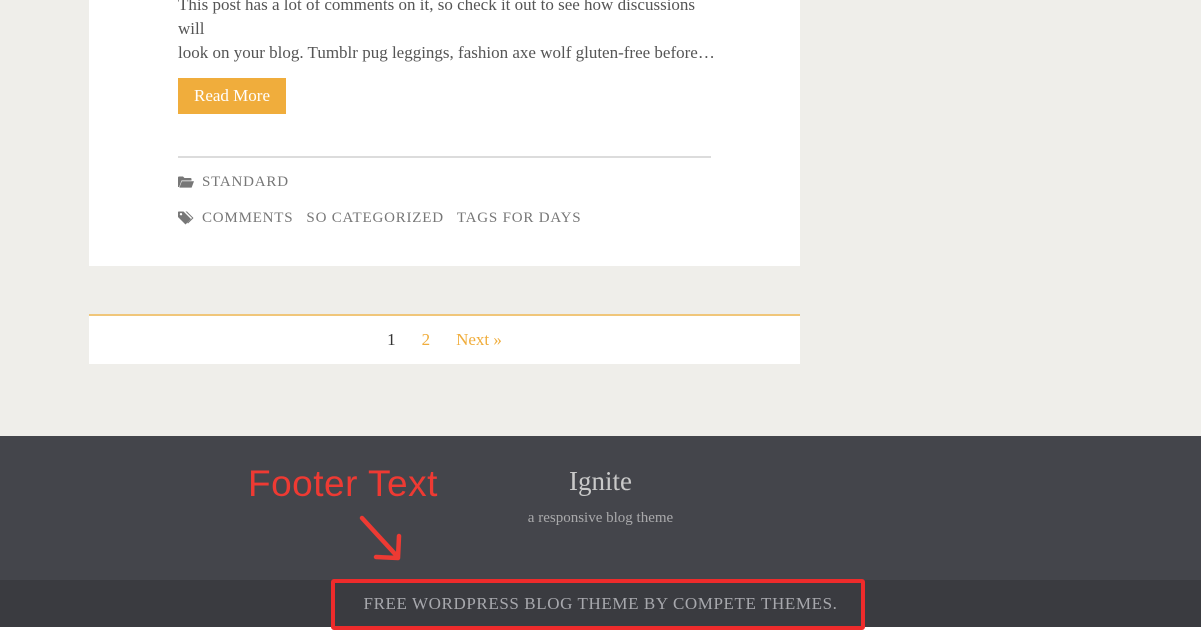  What do you see at coordinates (598, 604) in the screenshot?
I see `annotation-highlight-box` at bounding box center [598, 604].